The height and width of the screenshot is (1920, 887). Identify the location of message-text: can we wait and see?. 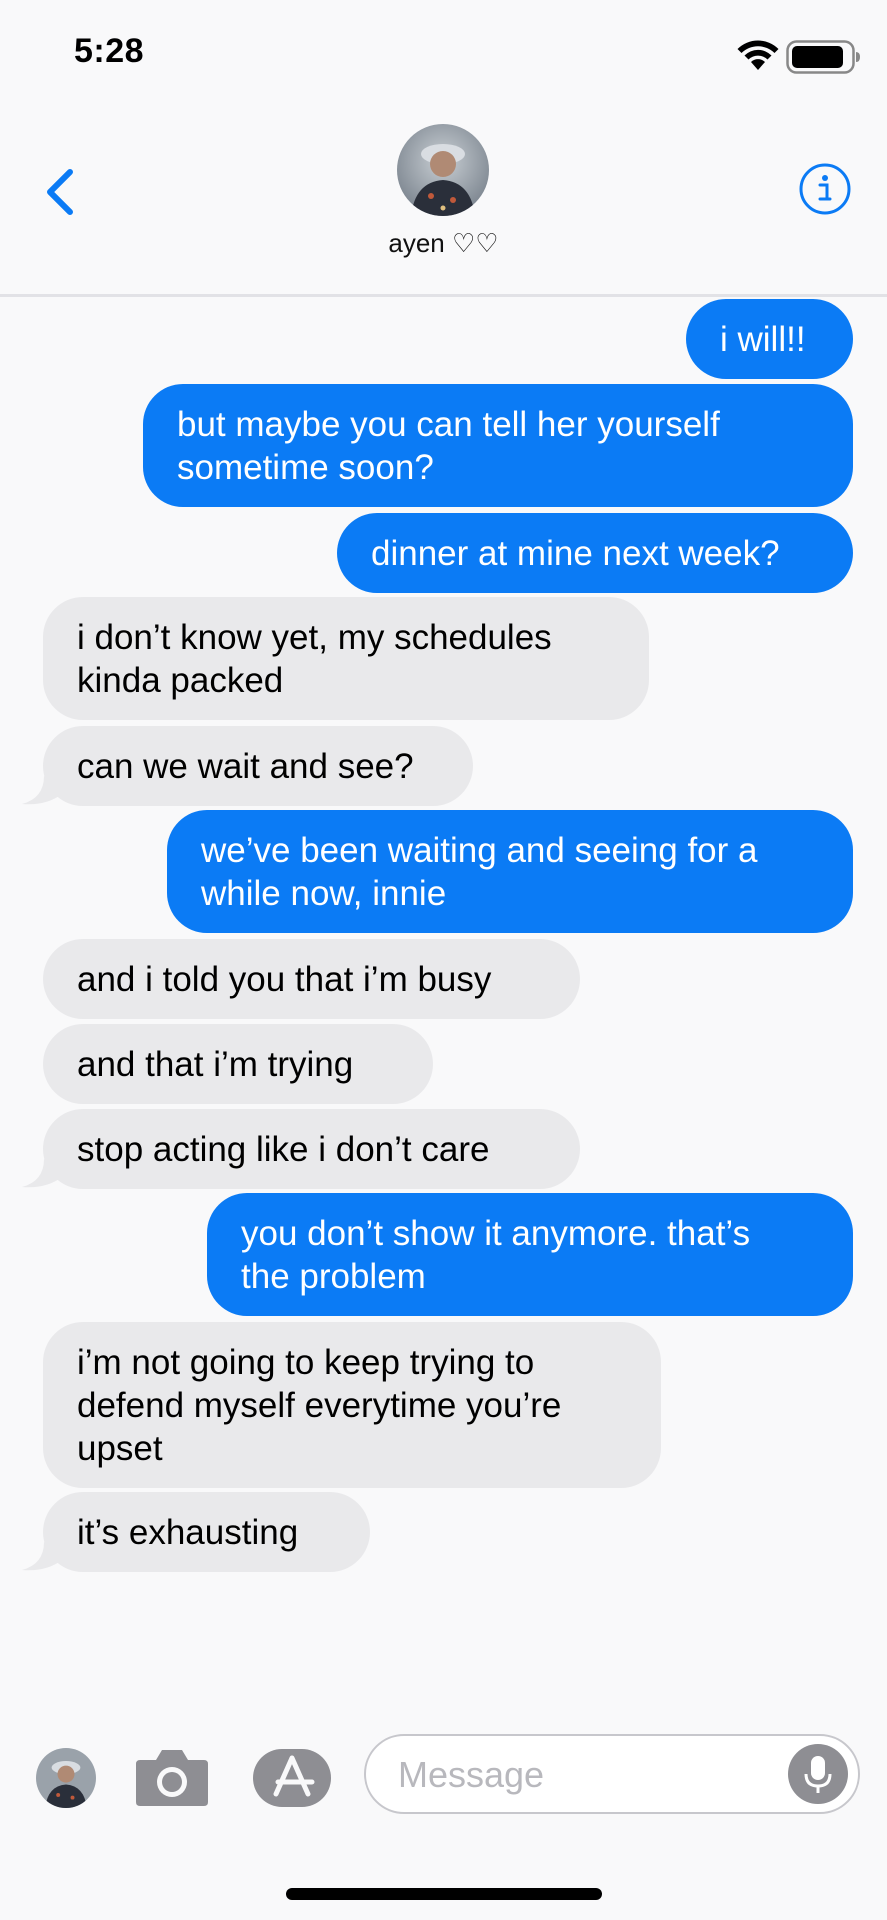
(245, 766).